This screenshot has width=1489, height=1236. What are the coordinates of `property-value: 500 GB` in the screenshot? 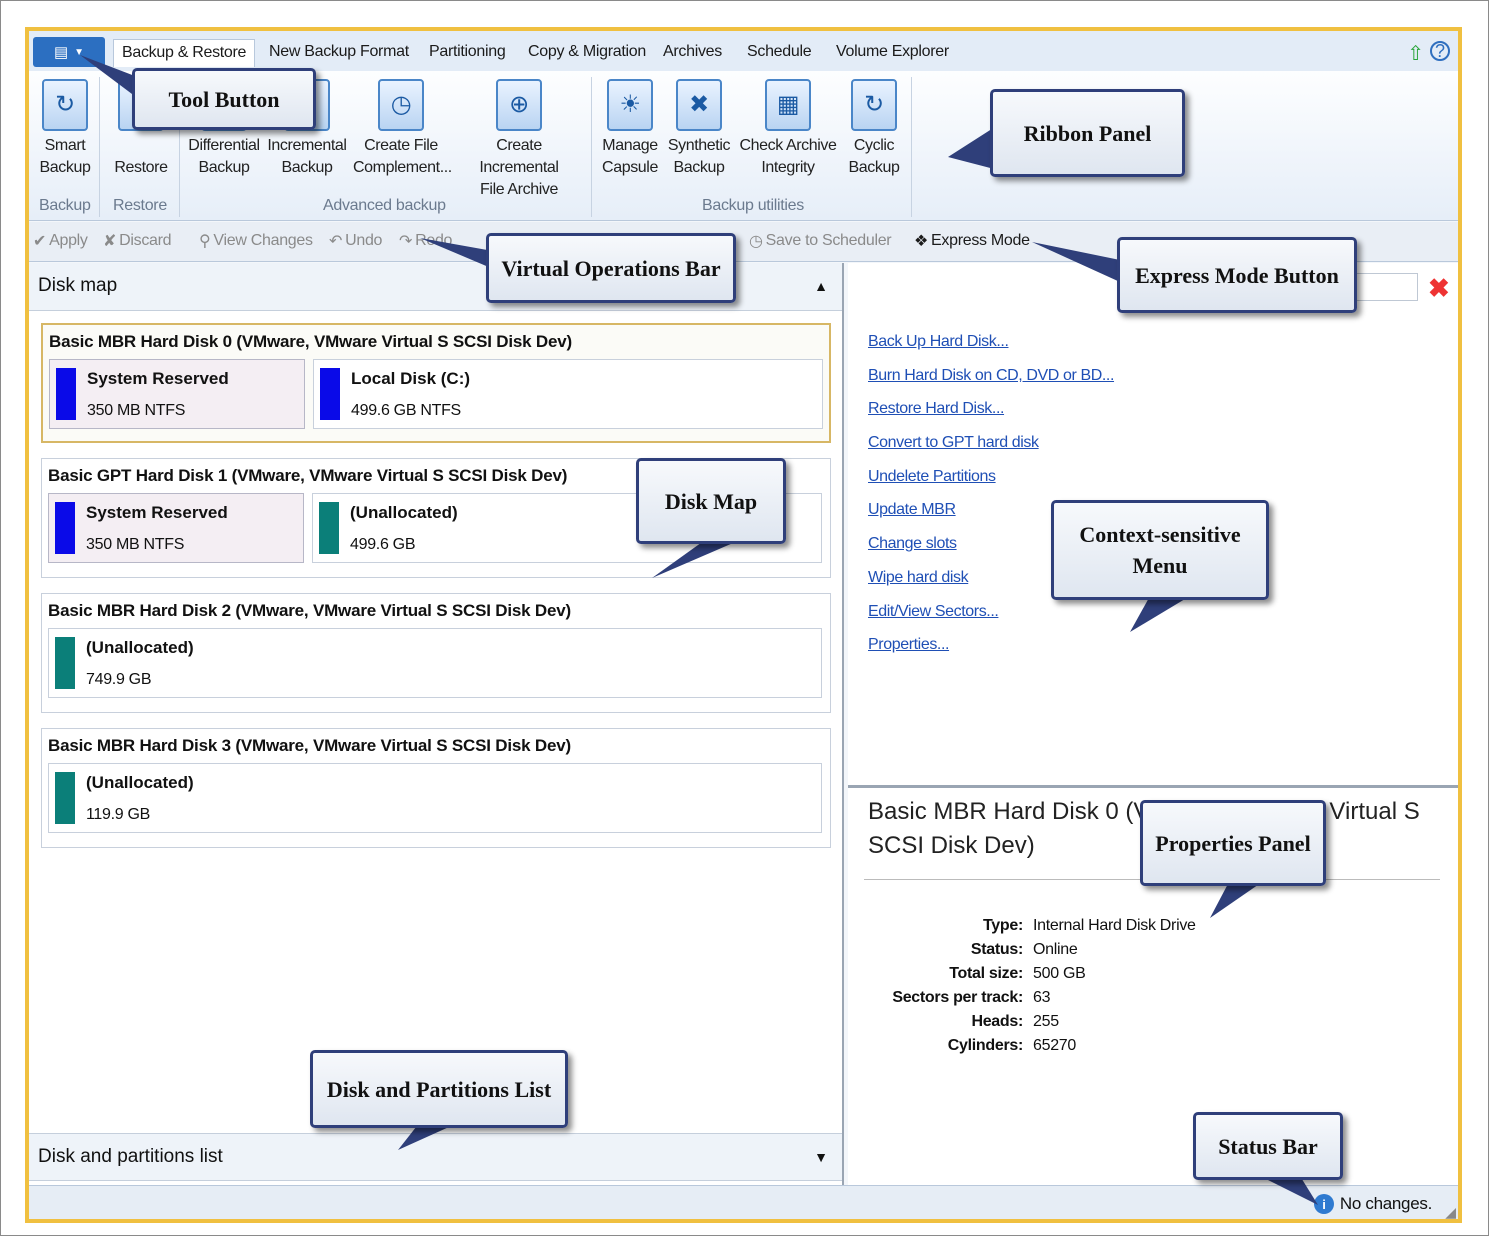 It's located at (1059, 973).